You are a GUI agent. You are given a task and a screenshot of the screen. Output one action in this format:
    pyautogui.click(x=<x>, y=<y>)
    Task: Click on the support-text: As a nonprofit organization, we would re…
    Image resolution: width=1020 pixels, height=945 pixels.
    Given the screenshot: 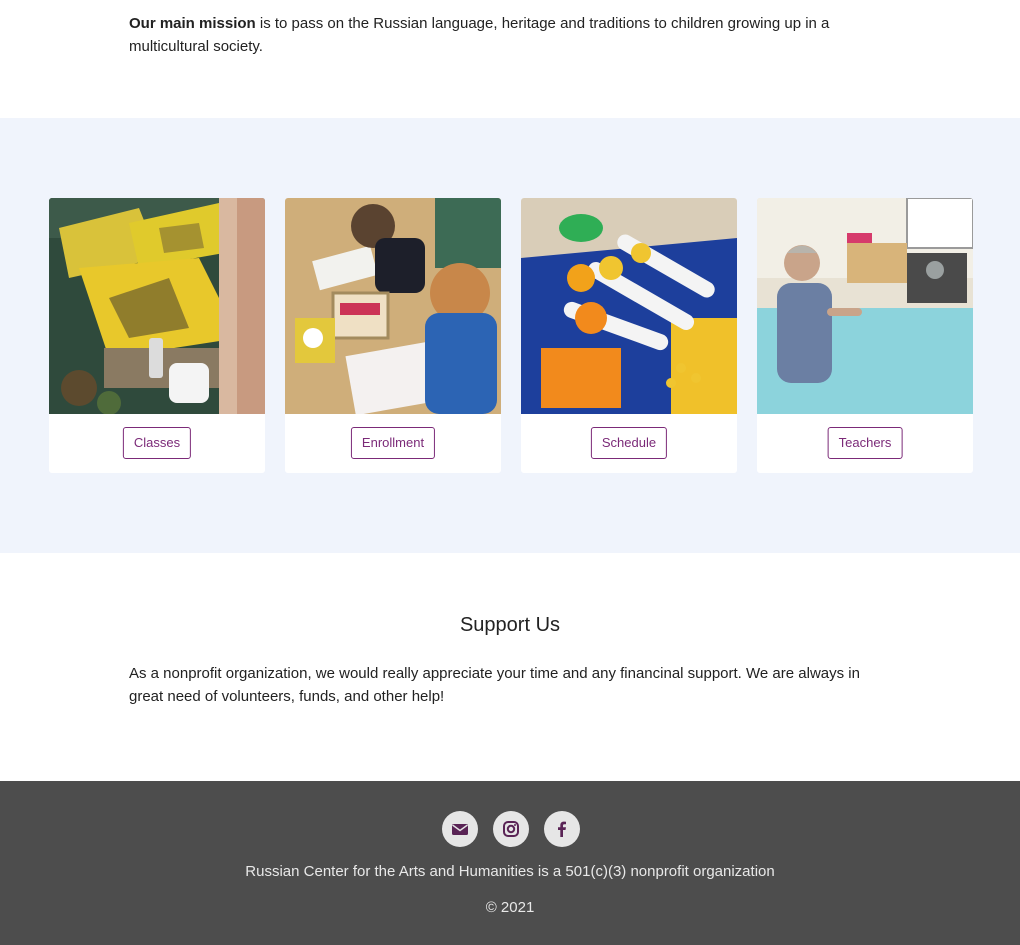 What is the action you would take?
    pyautogui.click(x=494, y=685)
    